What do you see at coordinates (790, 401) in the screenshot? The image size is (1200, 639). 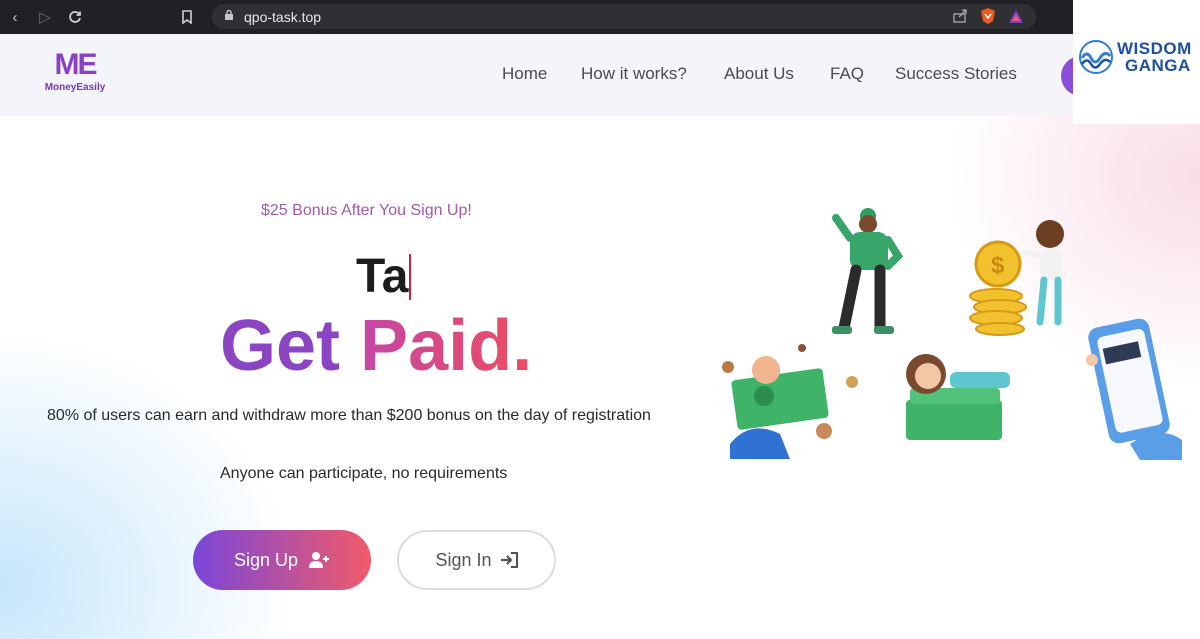 I see `hand-with-money-illustration` at bounding box center [790, 401].